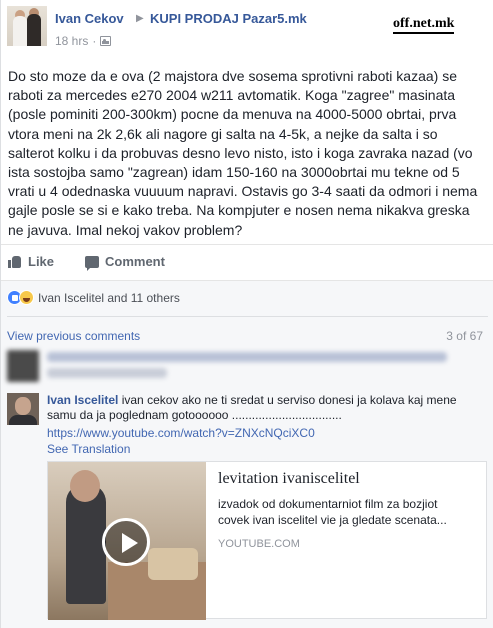 This screenshot has height=628, width=493. I want to click on like-button: Like, so click(31, 261).